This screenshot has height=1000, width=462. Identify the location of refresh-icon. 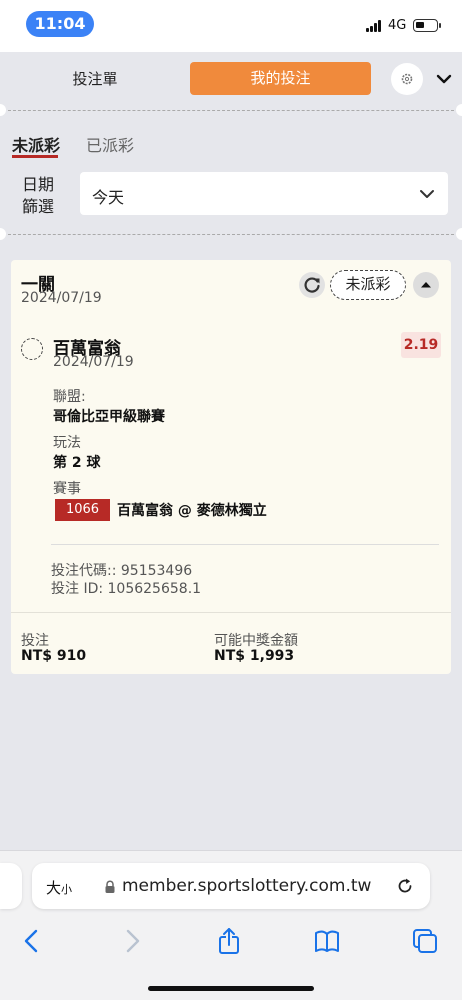
(312, 285).